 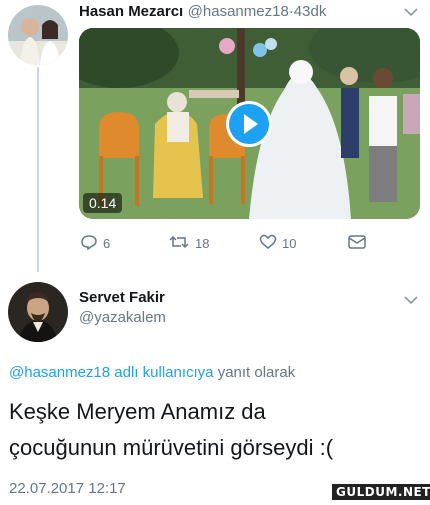 What do you see at coordinates (238, 11) in the screenshot?
I see `author-handle: @hasanmez18` at bounding box center [238, 11].